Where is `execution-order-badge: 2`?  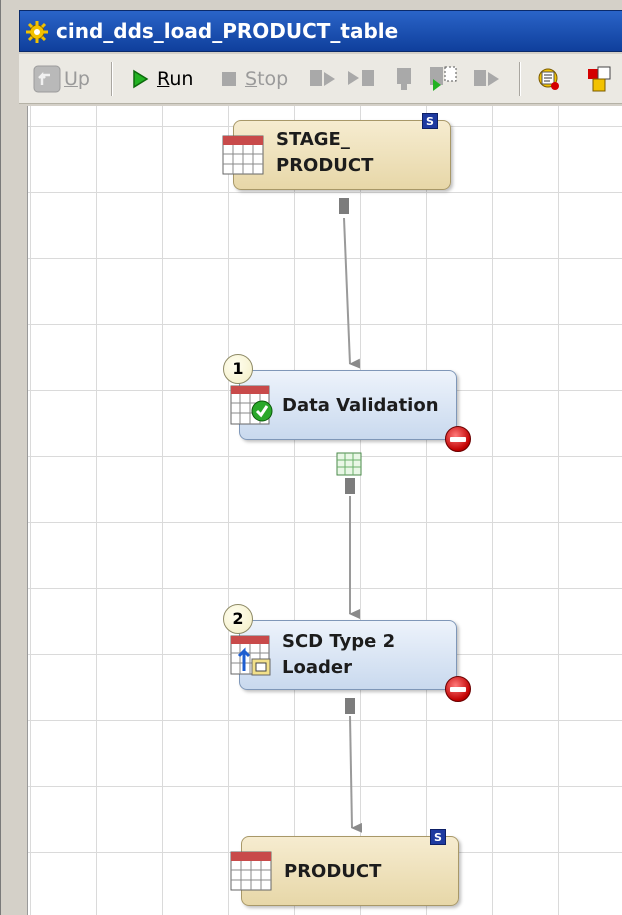
execution-order-badge: 2 is located at coordinates (238, 619).